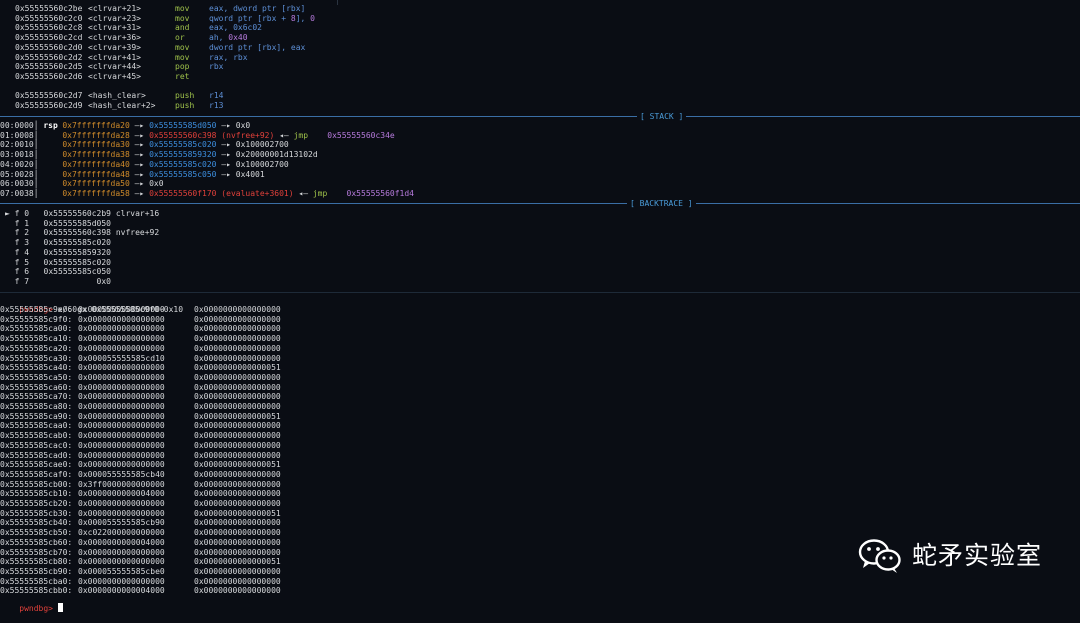  What do you see at coordinates (121, 571) in the screenshot?
I see `memory-word: 0x000055555585cbe0` at bounding box center [121, 571].